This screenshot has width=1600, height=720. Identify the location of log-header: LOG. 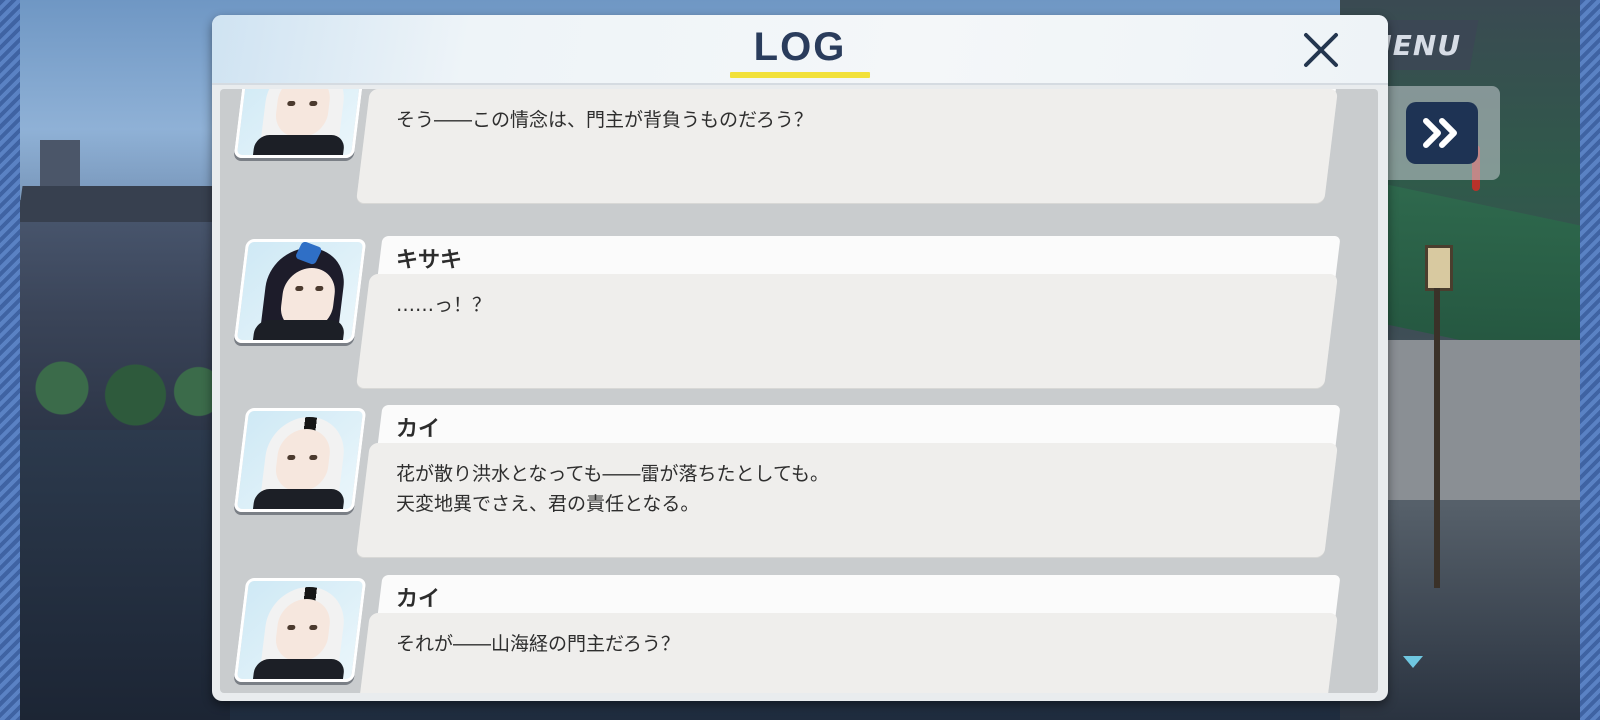
(800, 50).